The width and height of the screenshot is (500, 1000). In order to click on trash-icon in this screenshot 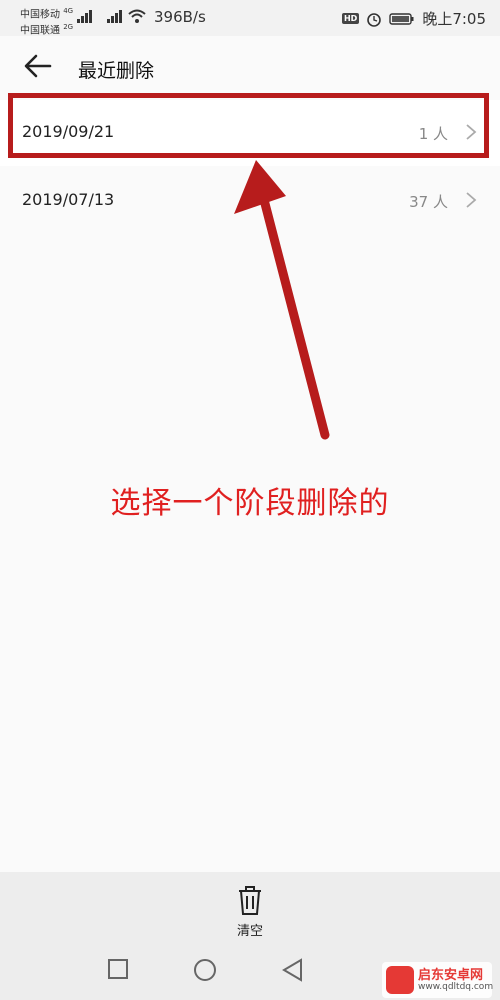, I will do `click(250, 900)`.